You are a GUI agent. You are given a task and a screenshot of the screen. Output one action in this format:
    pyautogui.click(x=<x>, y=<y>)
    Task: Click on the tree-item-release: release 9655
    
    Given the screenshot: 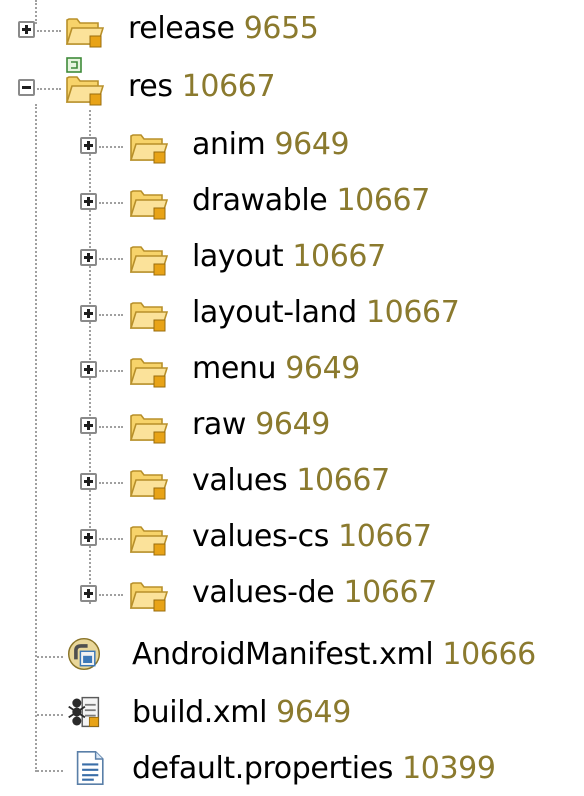 What is the action you would take?
    pyautogui.click(x=292, y=30)
    